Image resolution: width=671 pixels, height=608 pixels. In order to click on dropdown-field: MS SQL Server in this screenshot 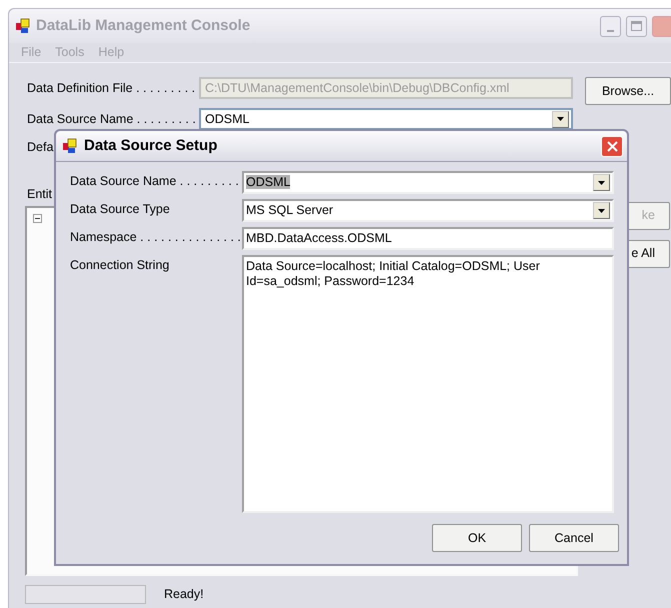, I will do `click(428, 210)`.